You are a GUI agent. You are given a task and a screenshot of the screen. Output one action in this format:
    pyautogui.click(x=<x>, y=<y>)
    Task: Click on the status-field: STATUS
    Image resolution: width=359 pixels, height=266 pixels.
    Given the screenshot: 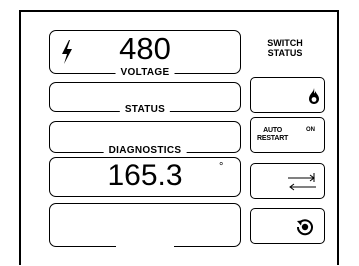 What is the action you would take?
    pyautogui.click(x=145, y=98)
    